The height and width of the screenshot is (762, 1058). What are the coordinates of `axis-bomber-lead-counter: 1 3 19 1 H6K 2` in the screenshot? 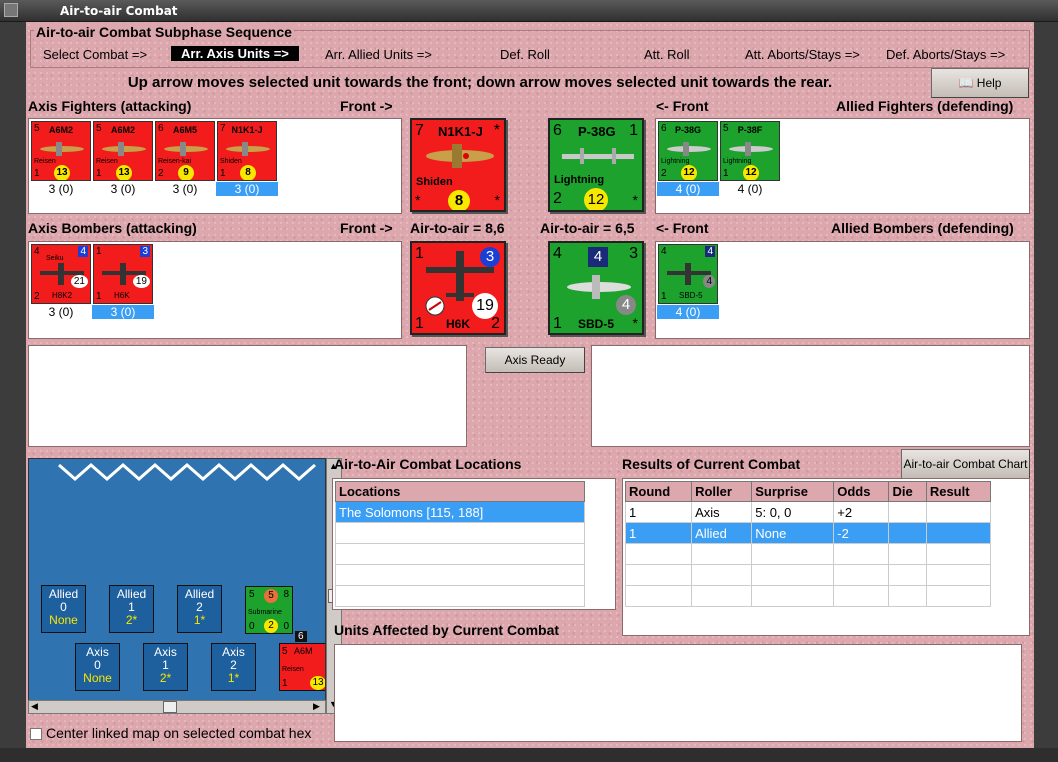 It's located at (458, 288).